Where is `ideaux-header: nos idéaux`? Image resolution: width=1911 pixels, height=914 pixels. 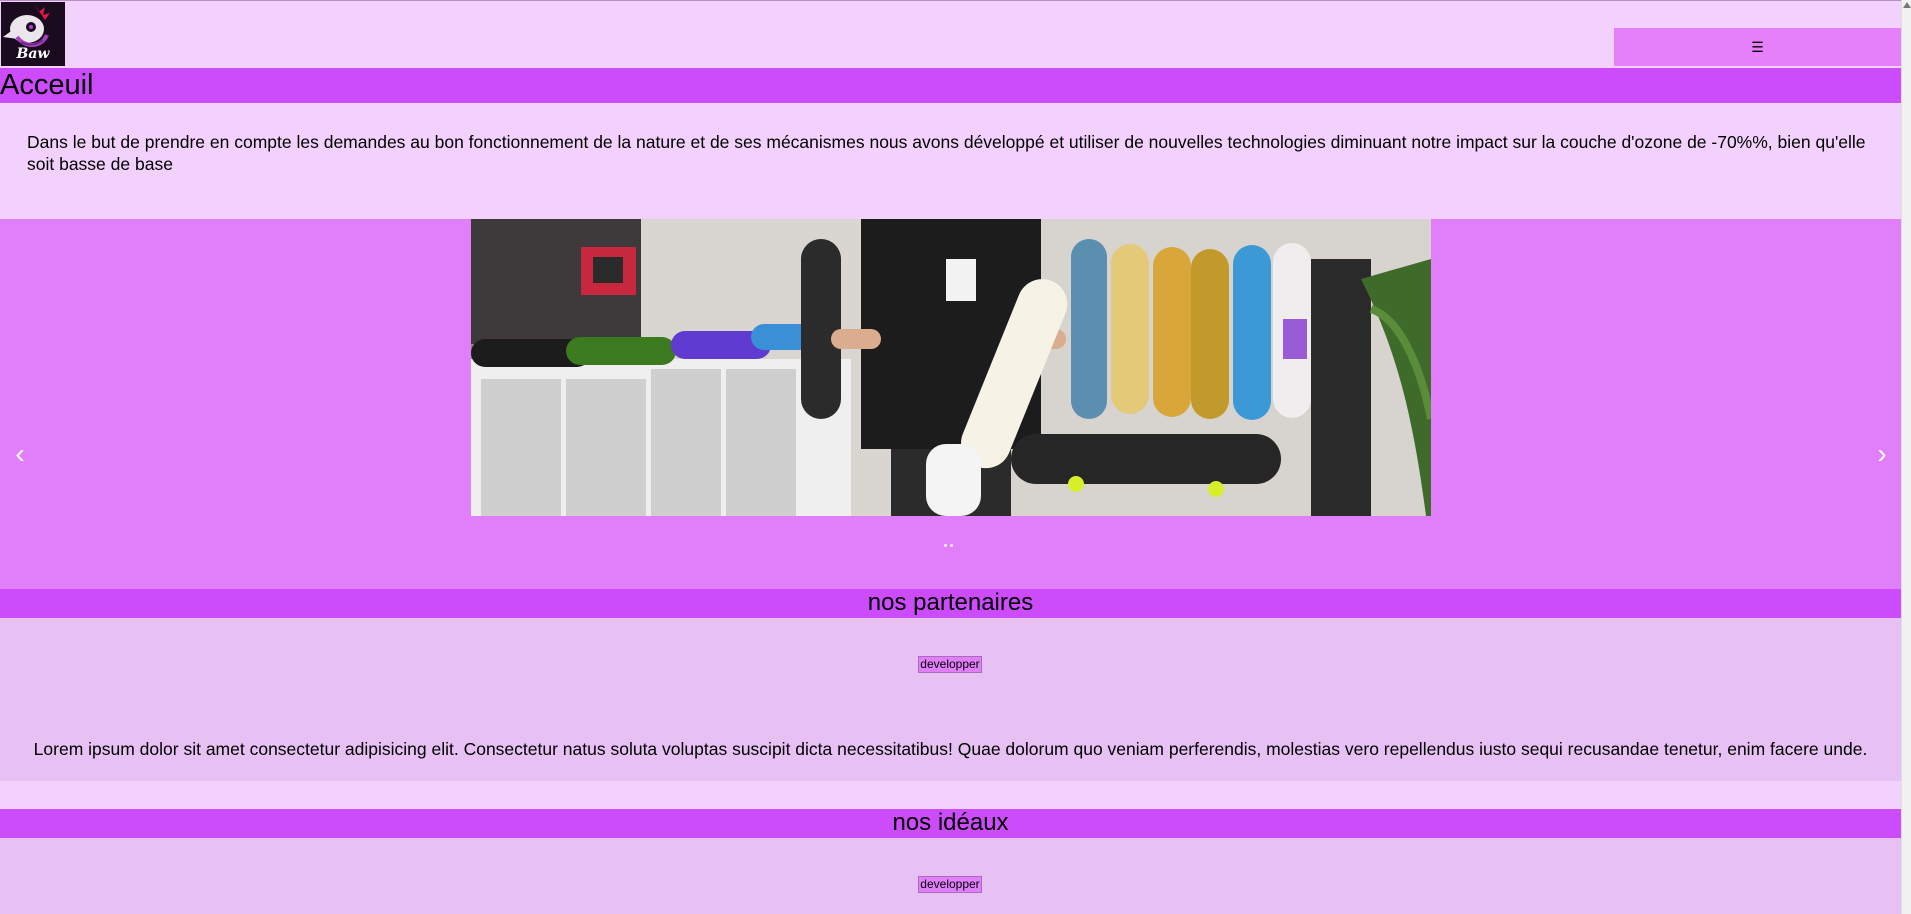 ideaux-header: nos idéaux is located at coordinates (950, 823).